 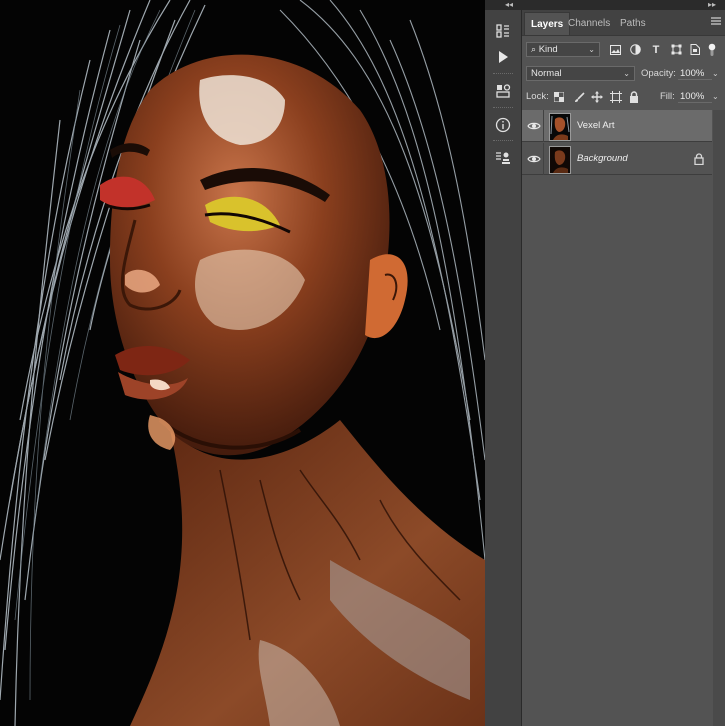 What do you see at coordinates (634, 97) in the screenshot?
I see `lock-all-icon` at bounding box center [634, 97].